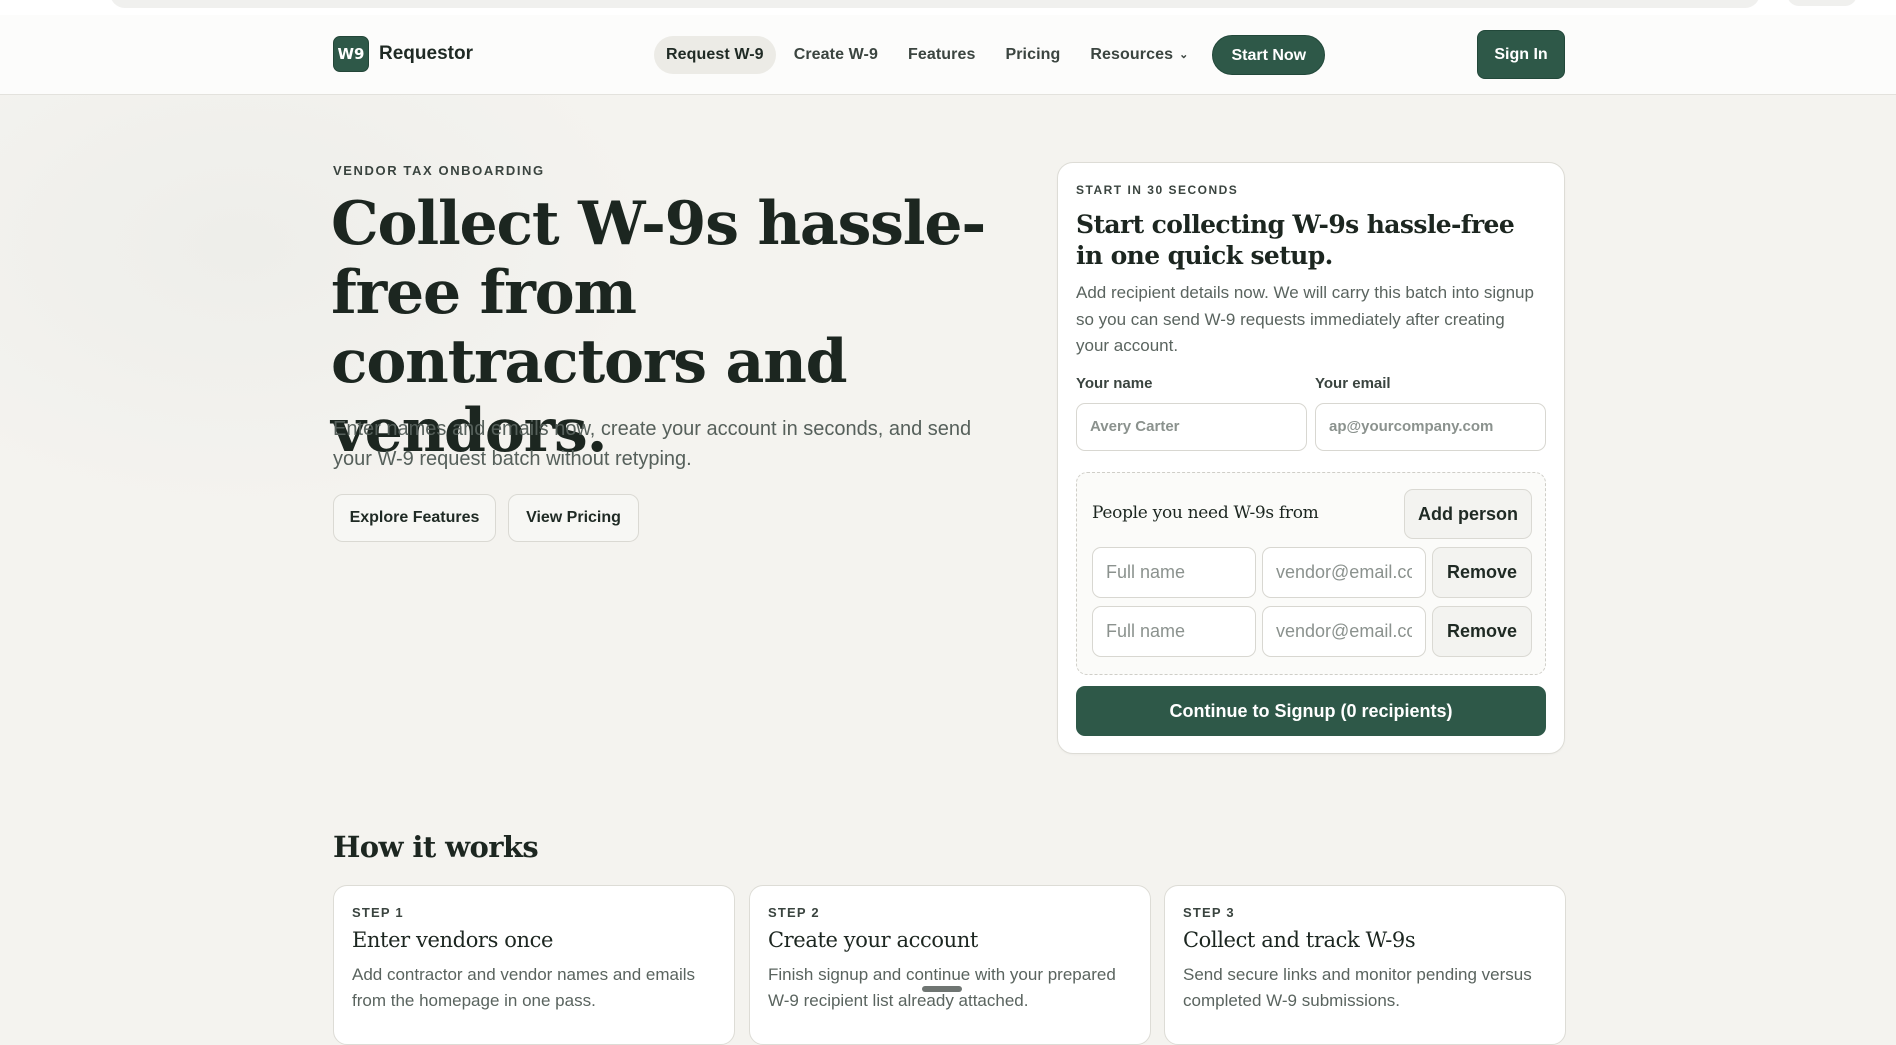 The height and width of the screenshot is (1045, 1896). I want to click on nav-link-create-w9: Create W-9, so click(836, 55).